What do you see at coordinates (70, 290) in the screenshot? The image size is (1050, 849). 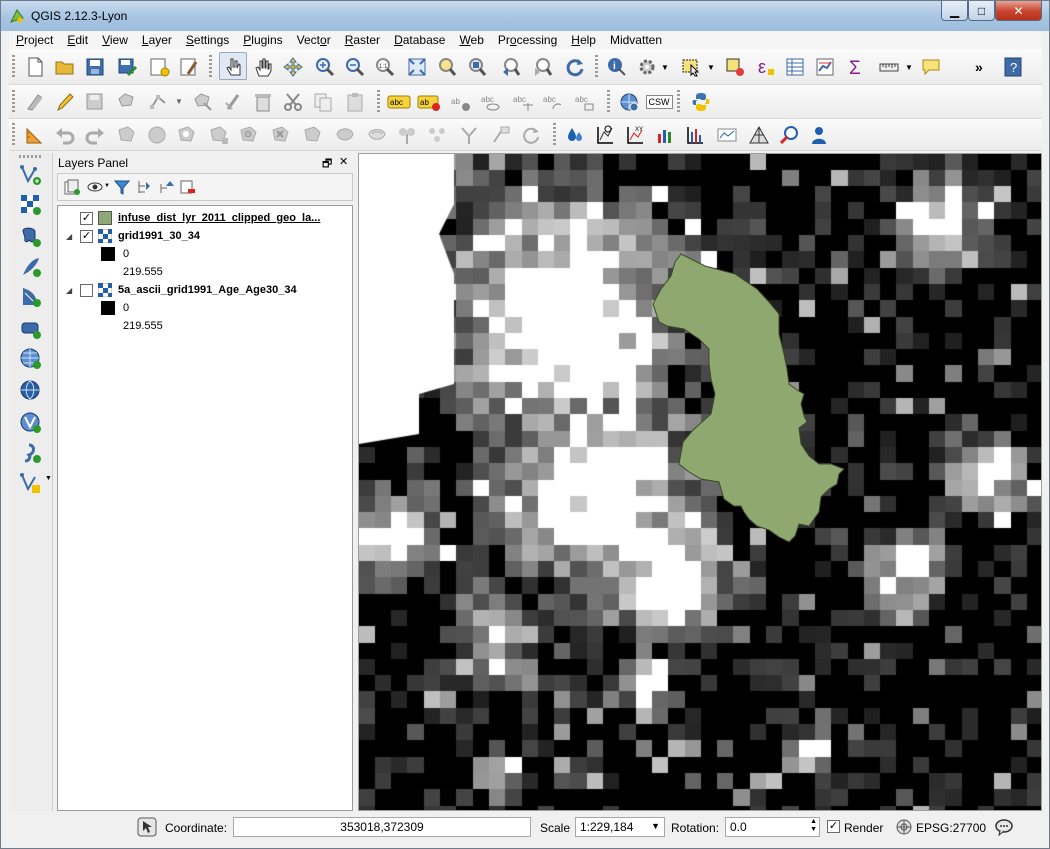 I see `collapse-arrow-icon: ◢` at bounding box center [70, 290].